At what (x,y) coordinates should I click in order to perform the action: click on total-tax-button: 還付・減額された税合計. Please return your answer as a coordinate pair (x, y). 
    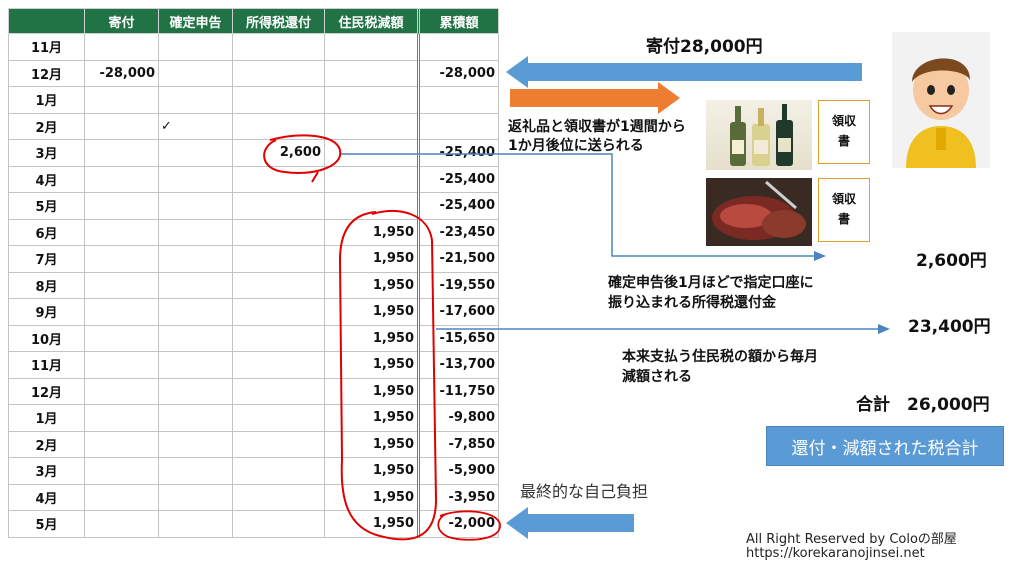
    Looking at the image, I should click on (885, 446).